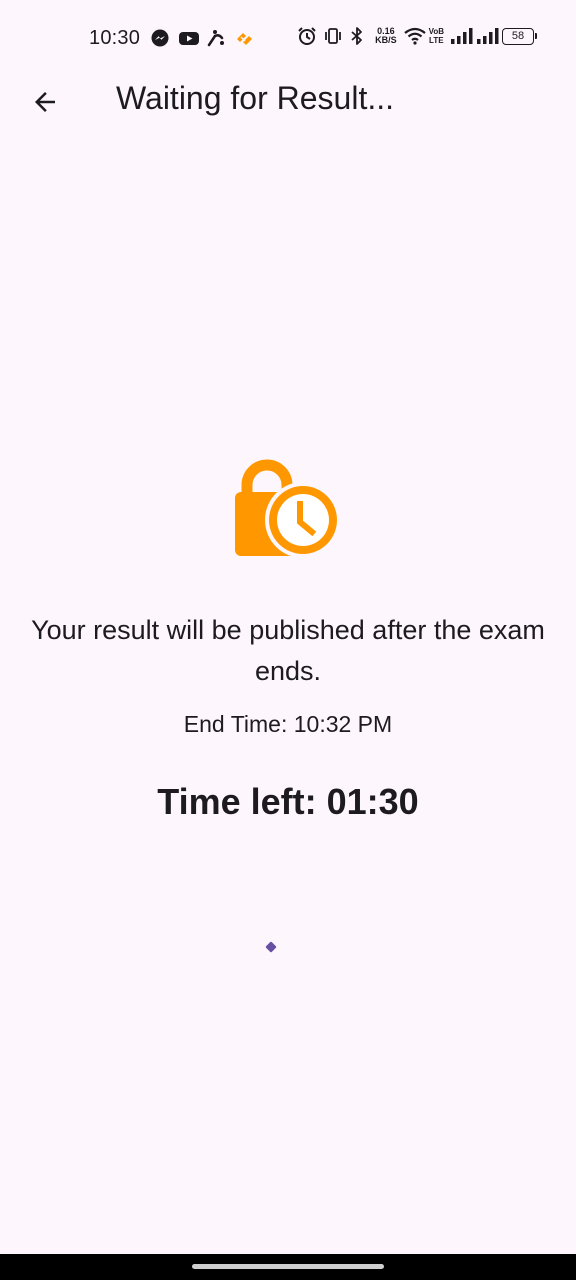 Image resolution: width=576 pixels, height=1280 pixels. Describe the element at coordinates (436, 40) in the screenshot. I see `volte-bottom-text: LTE` at that location.